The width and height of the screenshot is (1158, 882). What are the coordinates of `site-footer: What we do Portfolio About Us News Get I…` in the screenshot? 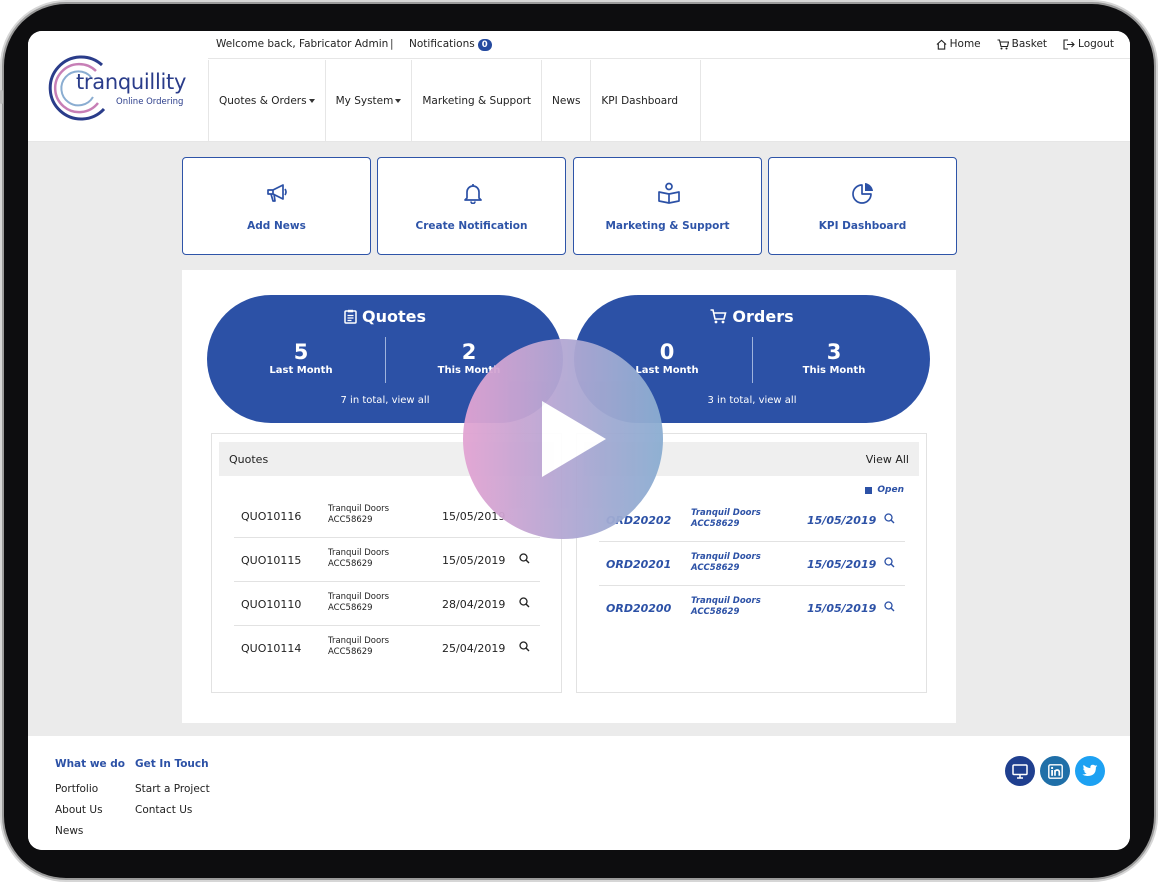 It's located at (579, 793).